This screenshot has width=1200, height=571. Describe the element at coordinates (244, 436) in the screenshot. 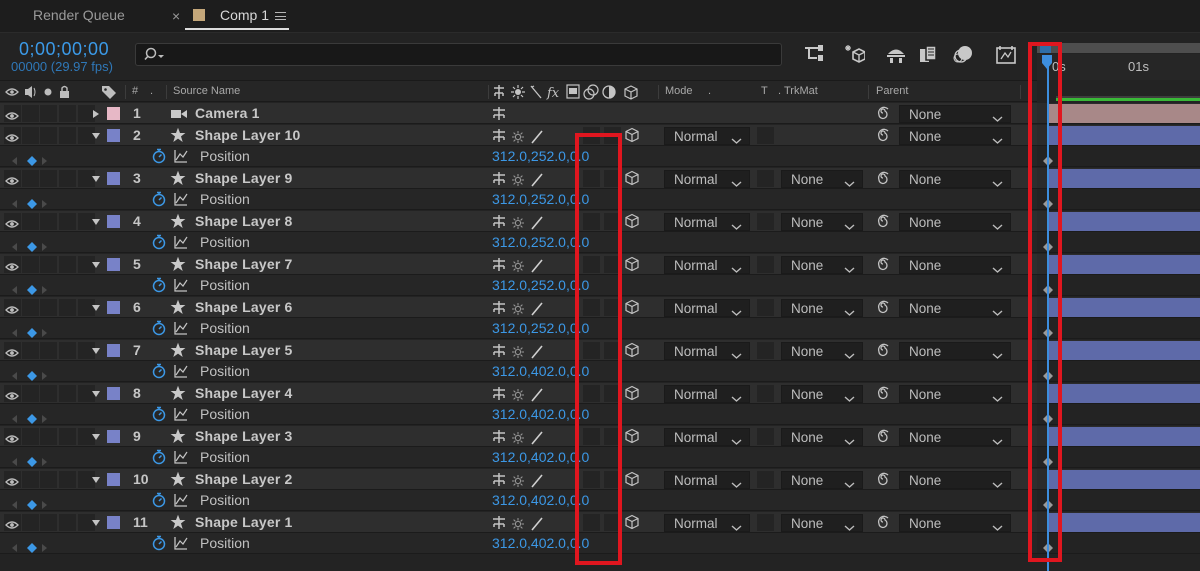

I see `layer-name: Shape Layer 3` at that location.